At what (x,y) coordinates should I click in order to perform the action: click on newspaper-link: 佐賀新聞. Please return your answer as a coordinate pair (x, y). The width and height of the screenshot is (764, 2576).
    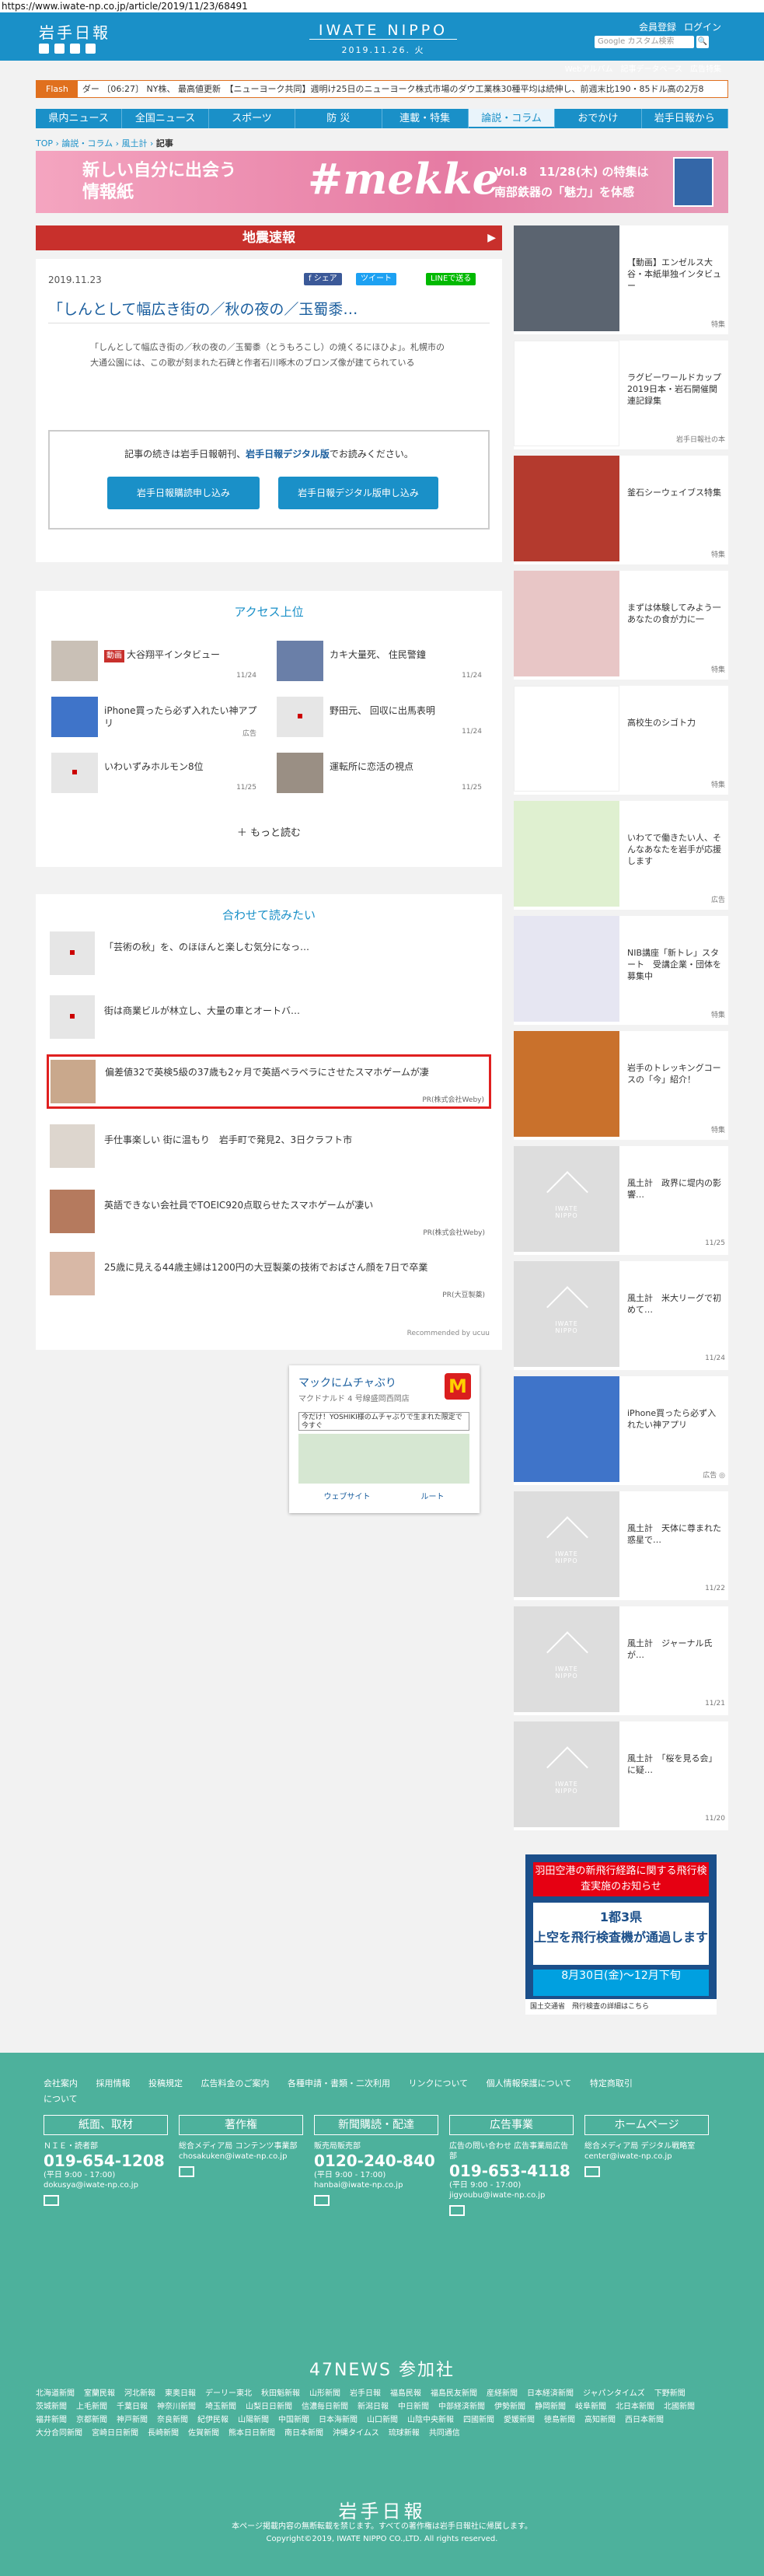
    Looking at the image, I should click on (204, 2433).